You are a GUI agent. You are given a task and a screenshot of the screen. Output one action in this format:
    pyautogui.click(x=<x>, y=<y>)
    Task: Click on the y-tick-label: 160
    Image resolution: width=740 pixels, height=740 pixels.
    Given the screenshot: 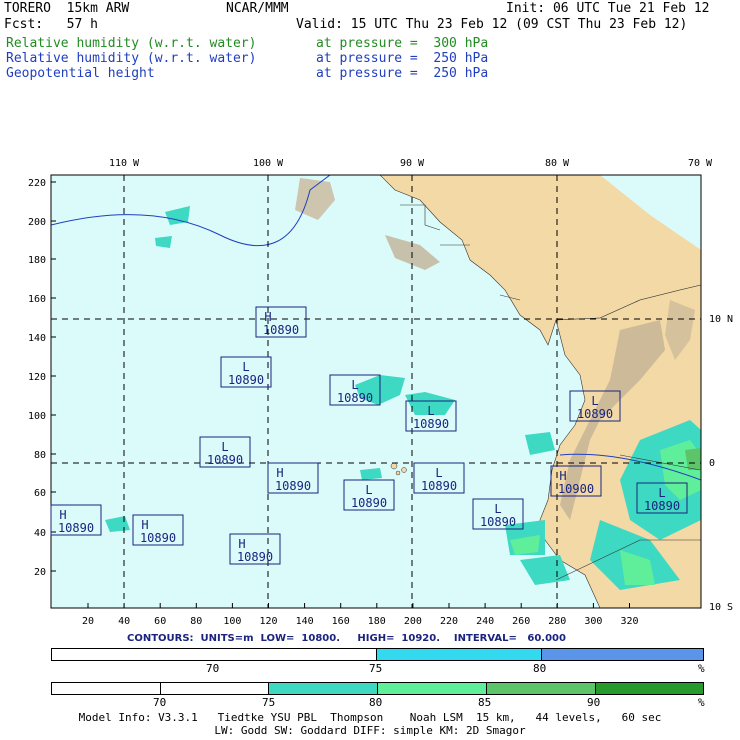 What is the action you would take?
    pyautogui.click(x=37, y=299)
    